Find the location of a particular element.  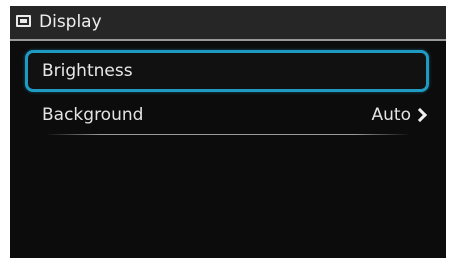

menu-item-label: Background is located at coordinates (93, 115).